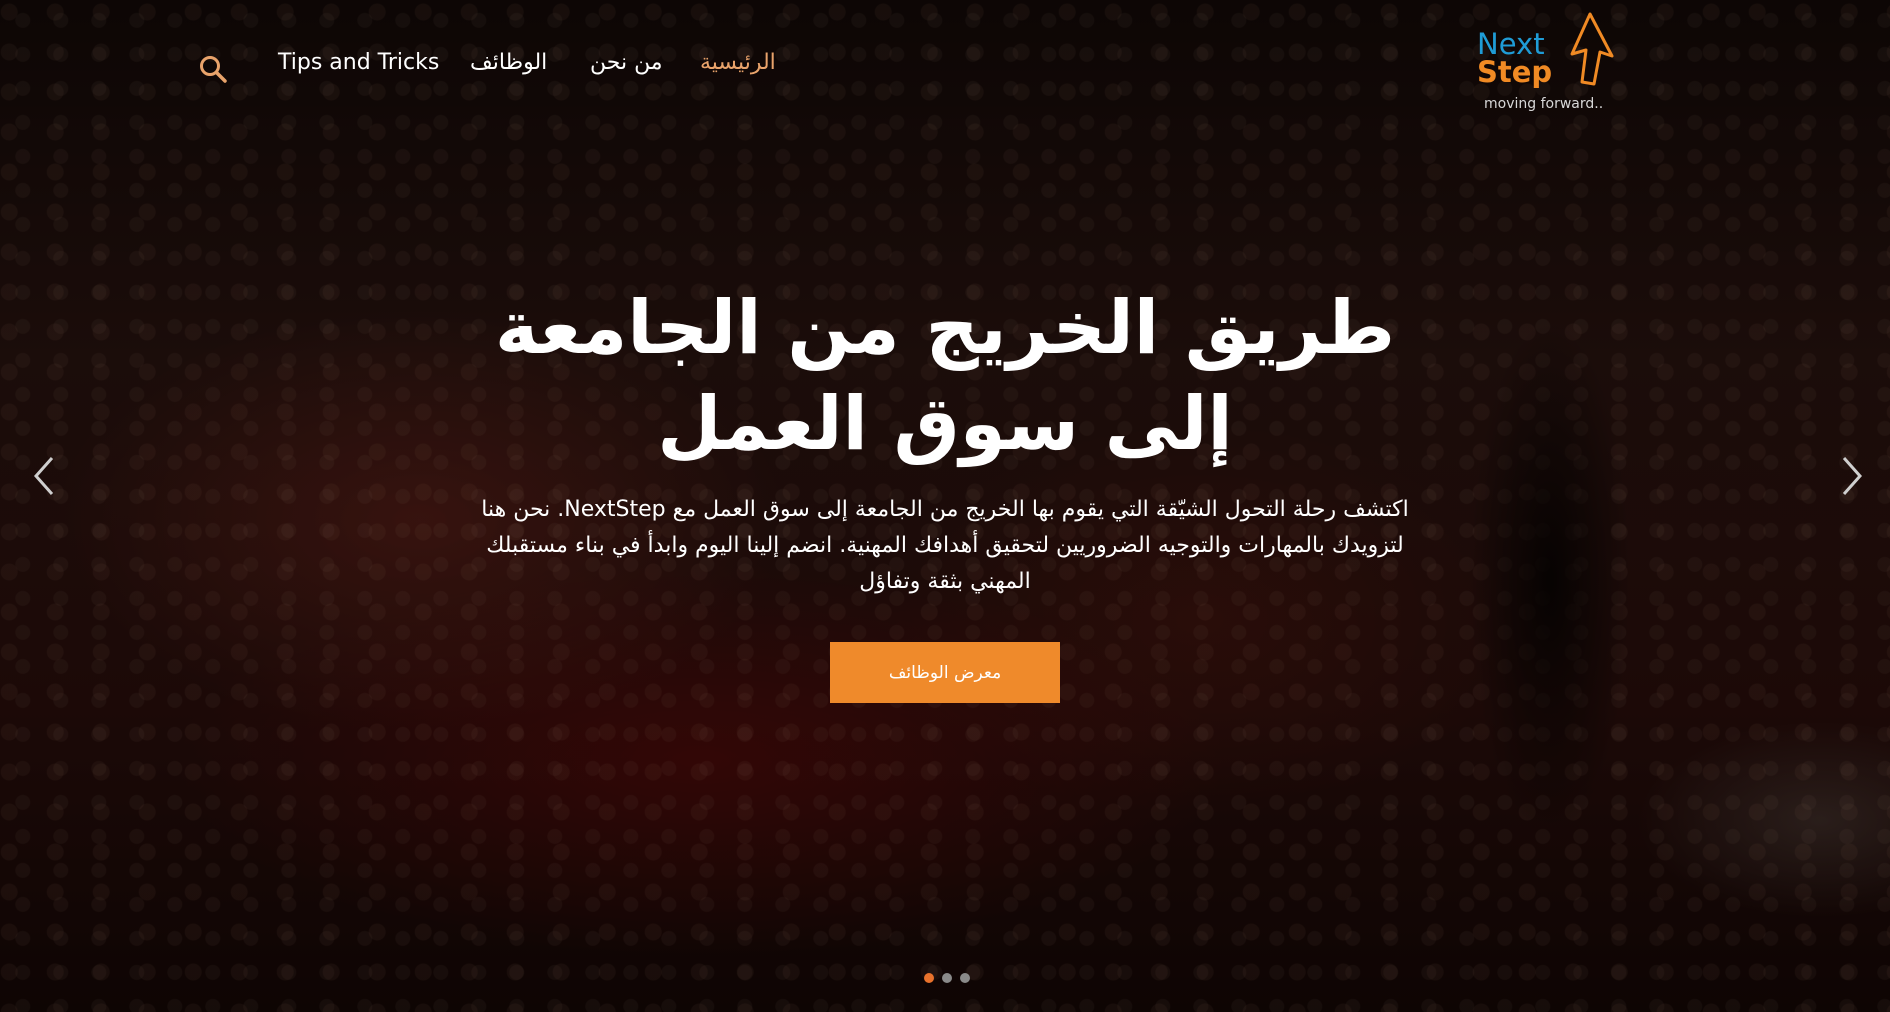 This screenshot has width=1890, height=1012. I want to click on chevron-left-icon, so click(45, 476).